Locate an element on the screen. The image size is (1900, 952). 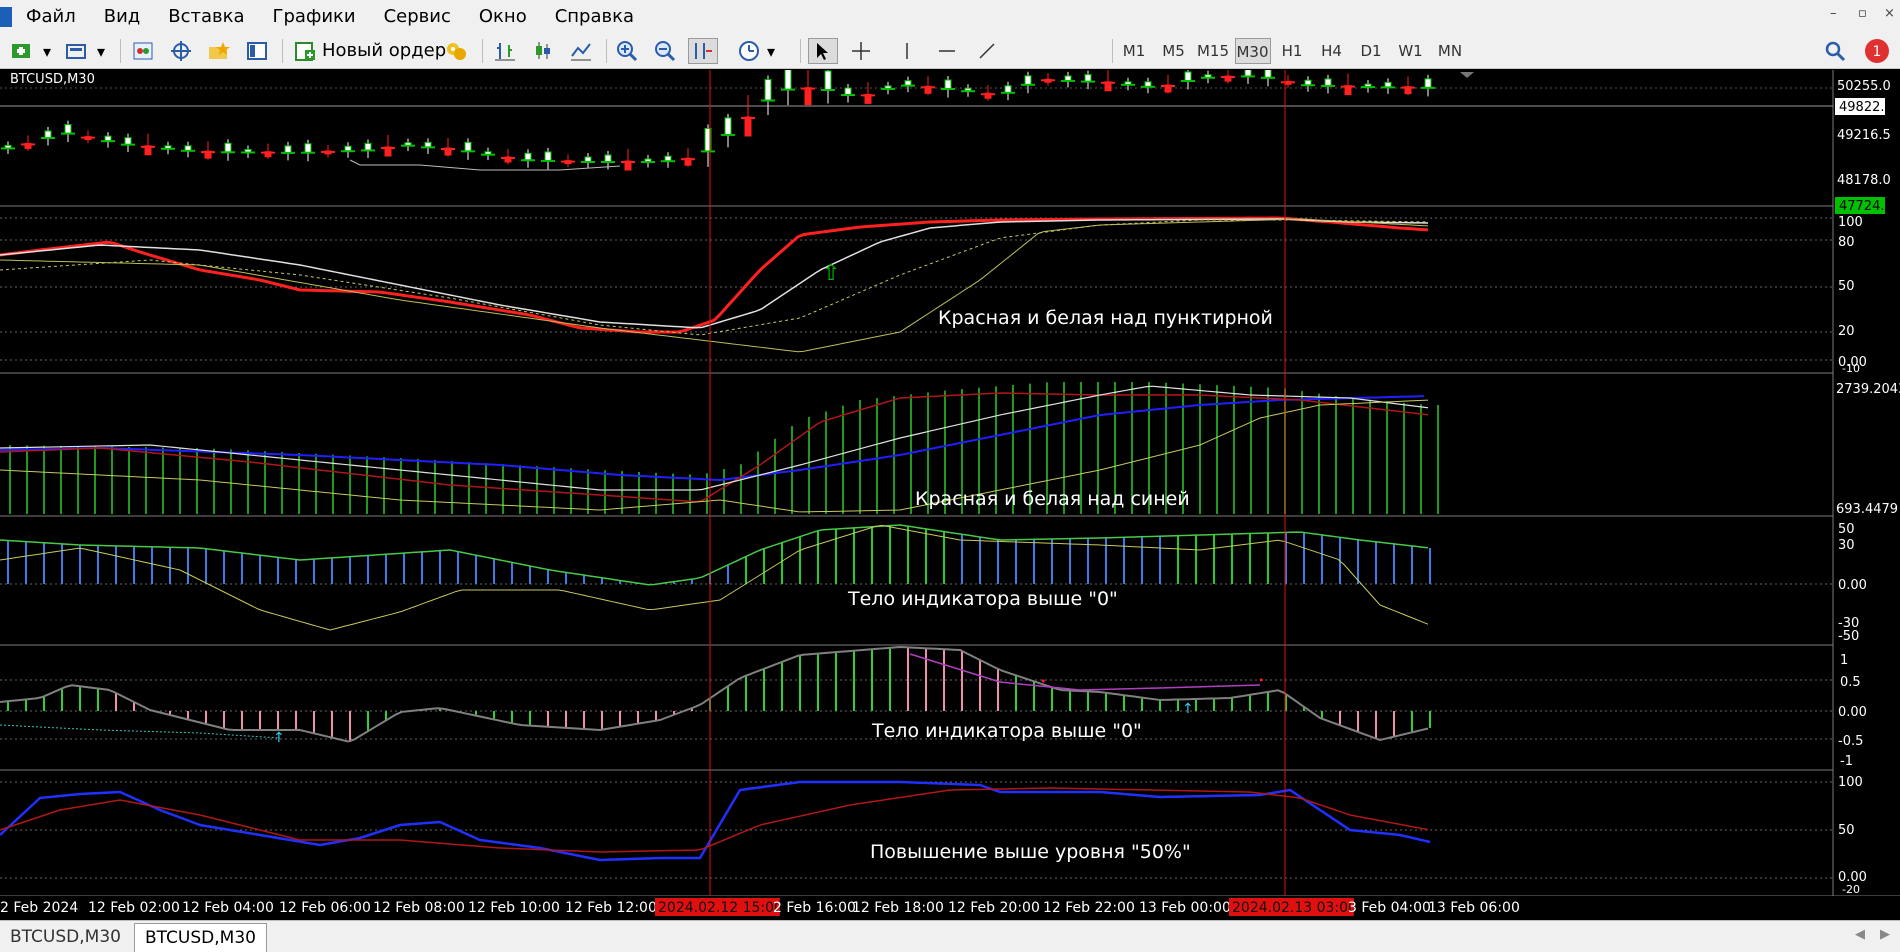
new-order-button: Новый ордер is located at coordinates (369, 51).